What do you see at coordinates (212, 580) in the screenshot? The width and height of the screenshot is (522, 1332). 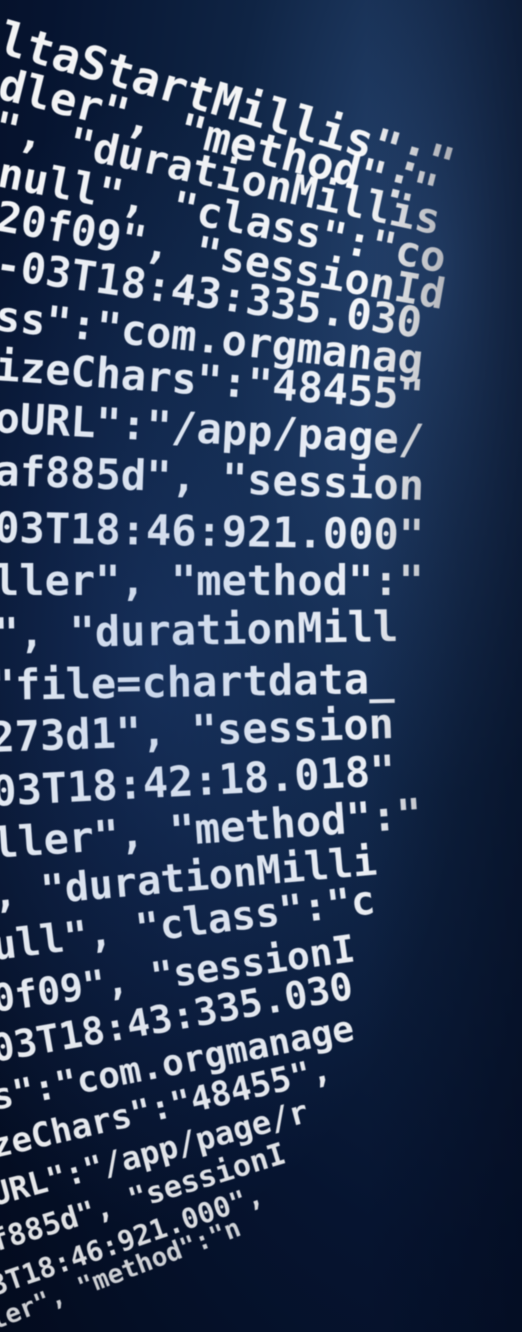 I see `code-line: ller", "method":"` at bounding box center [212, 580].